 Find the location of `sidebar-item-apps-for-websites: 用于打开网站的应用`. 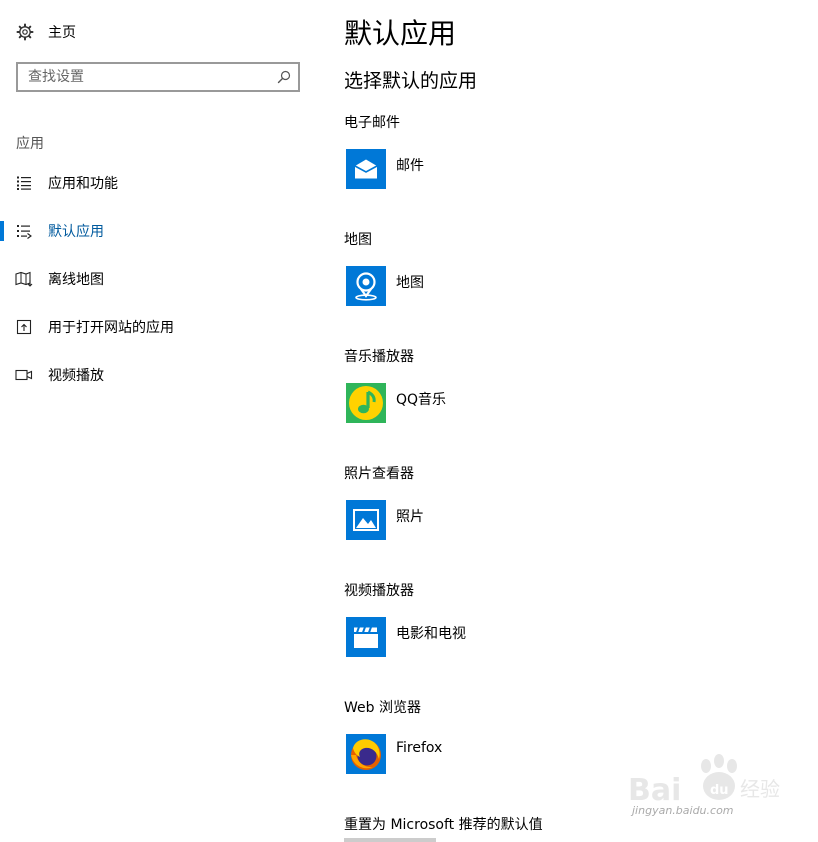

sidebar-item-apps-for-websites: 用于打开网站的应用 is located at coordinates (160, 327).